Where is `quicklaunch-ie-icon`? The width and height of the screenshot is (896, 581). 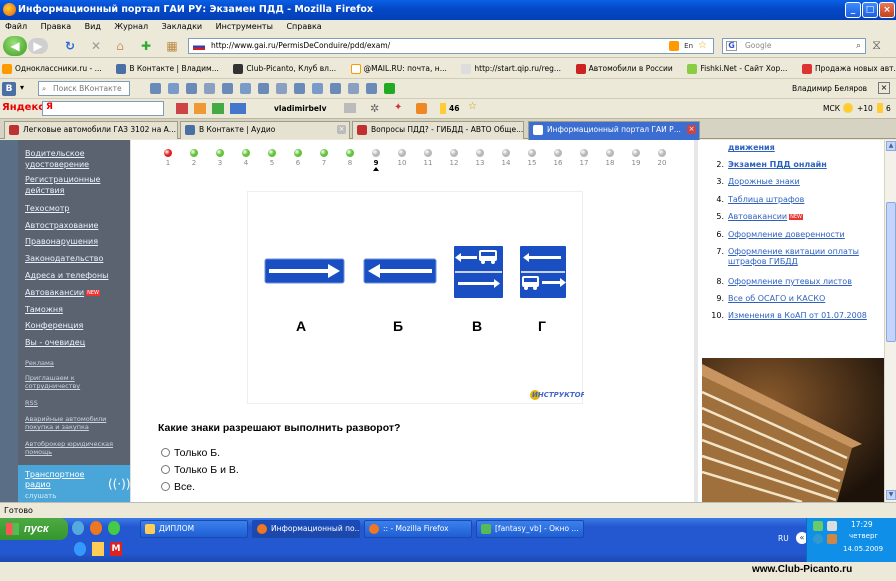
quicklaunch-ie-icon is located at coordinates (114, 528).